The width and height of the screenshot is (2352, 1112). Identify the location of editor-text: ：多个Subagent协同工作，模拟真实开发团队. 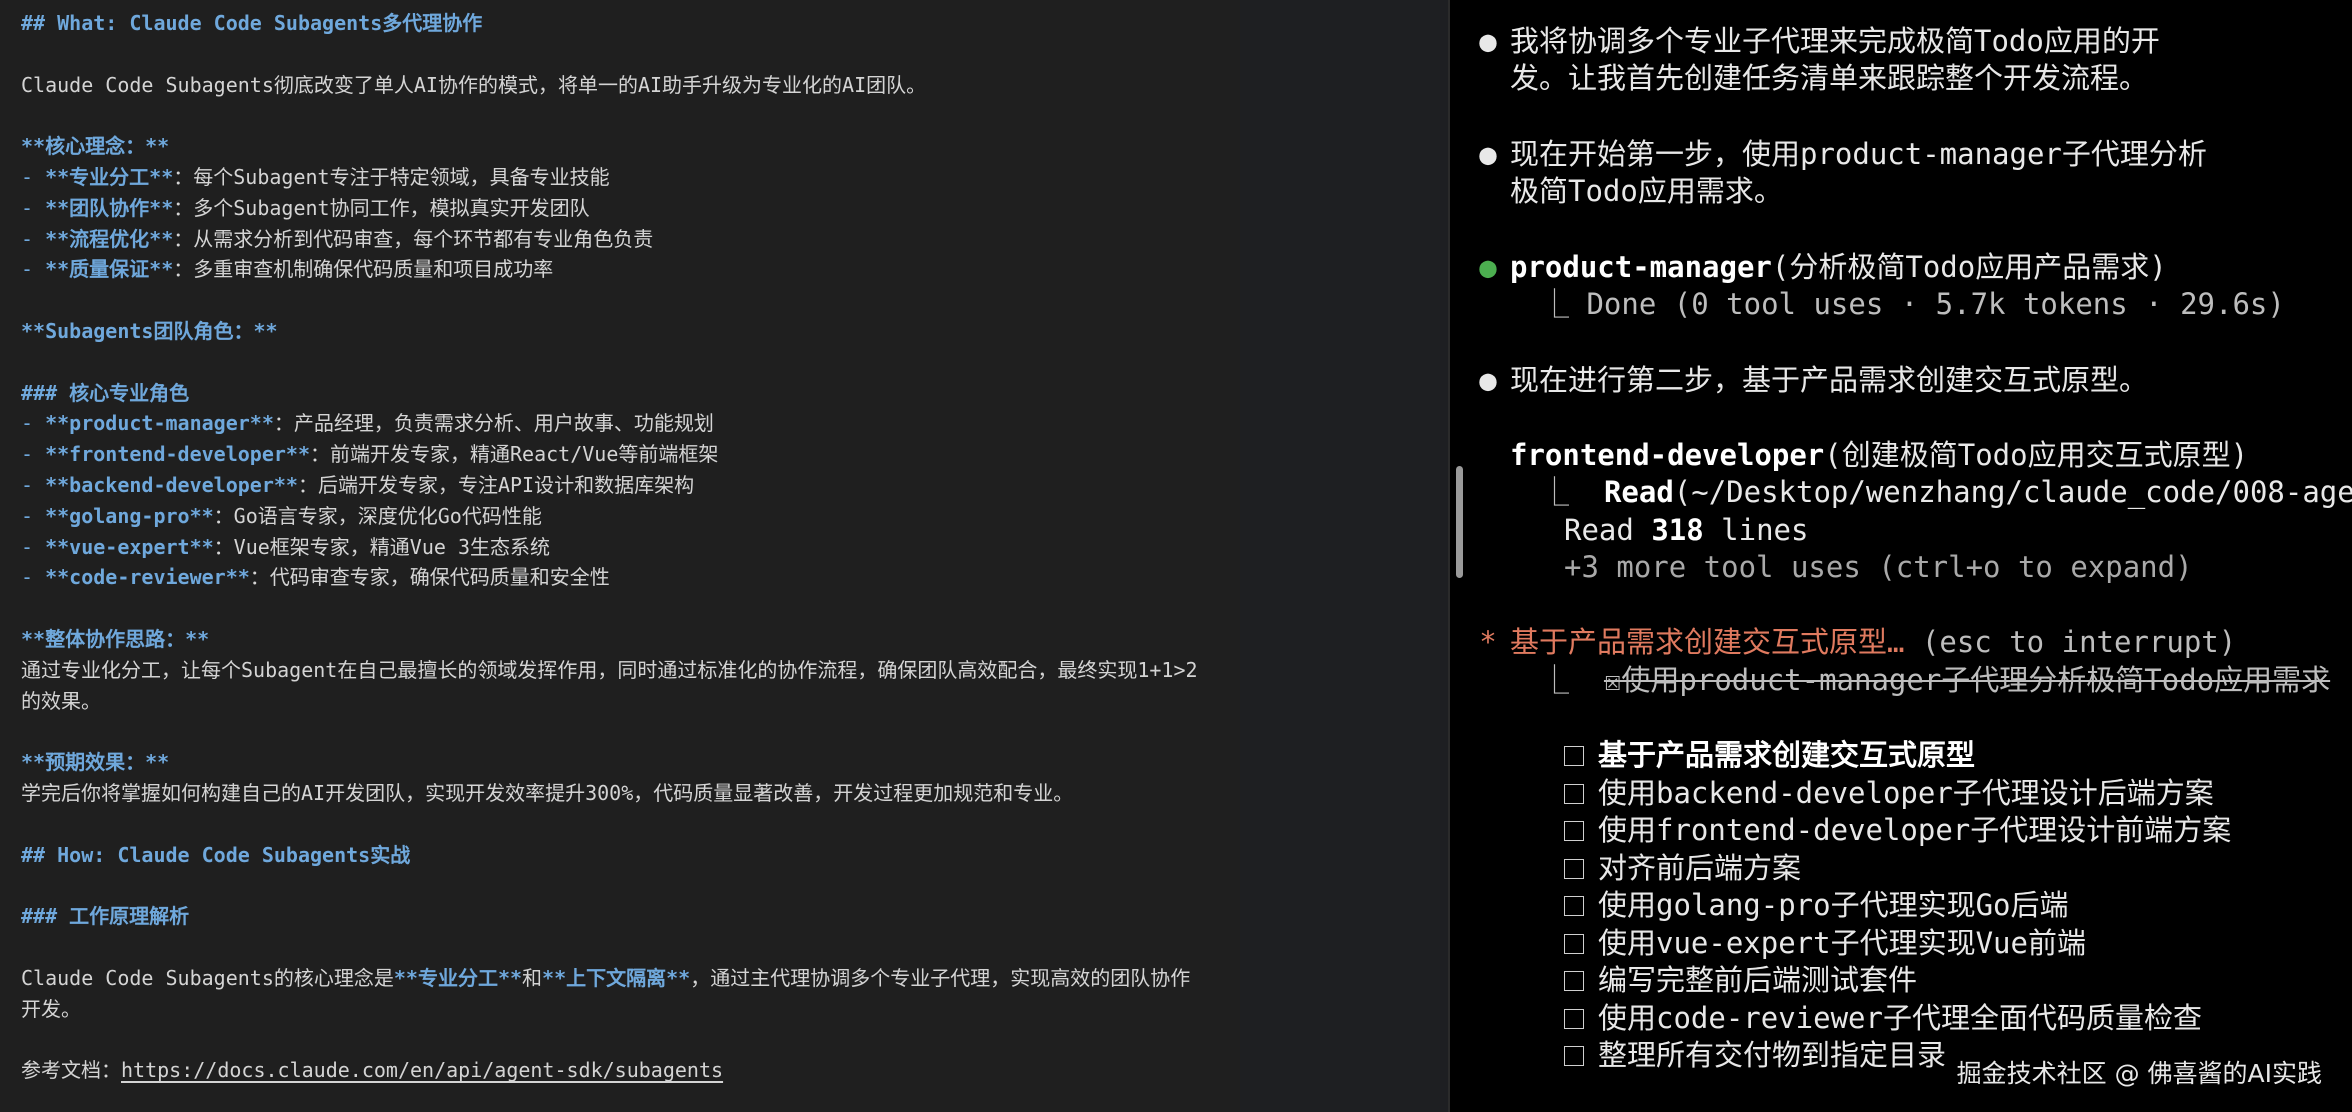
(381, 207).